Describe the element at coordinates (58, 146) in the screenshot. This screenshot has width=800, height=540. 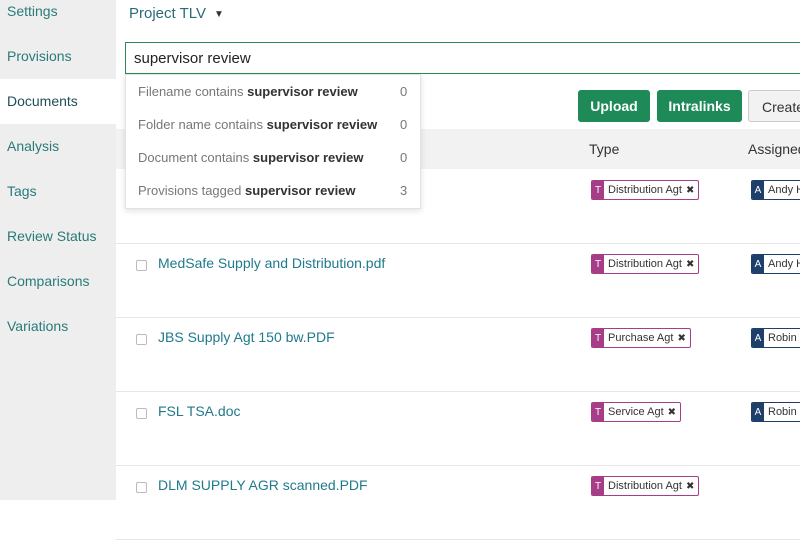
I see `sidebar-item-analysis: Analysis` at that location.